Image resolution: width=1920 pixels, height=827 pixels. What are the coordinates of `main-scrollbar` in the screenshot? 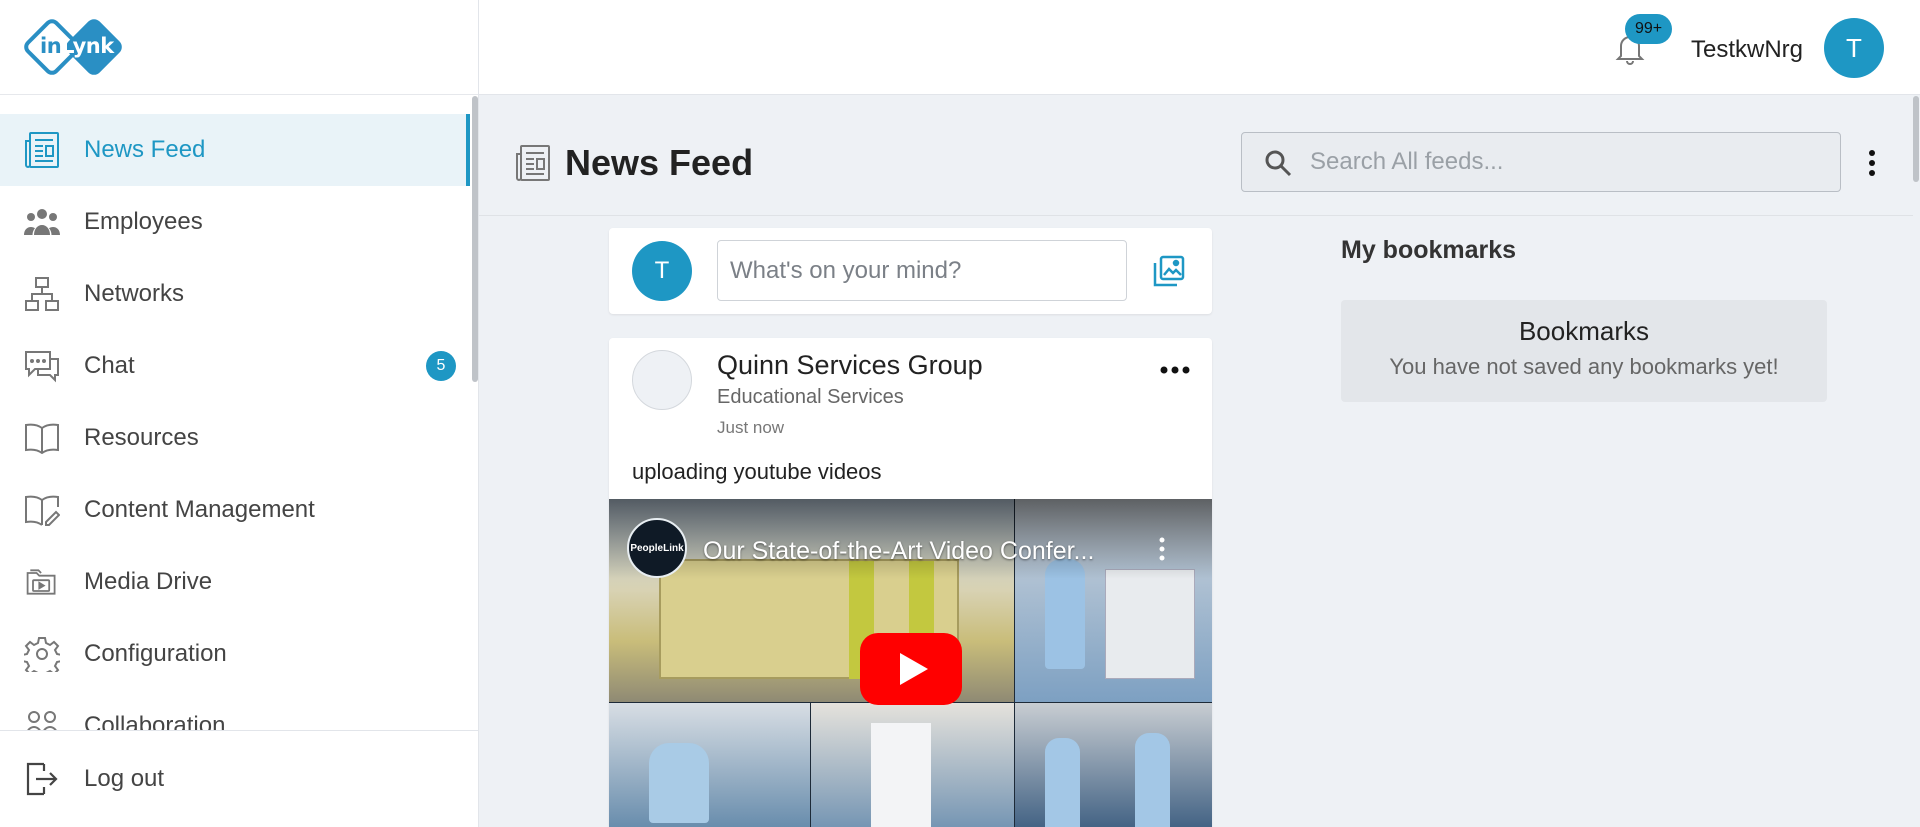 It's located at (1916, 139).